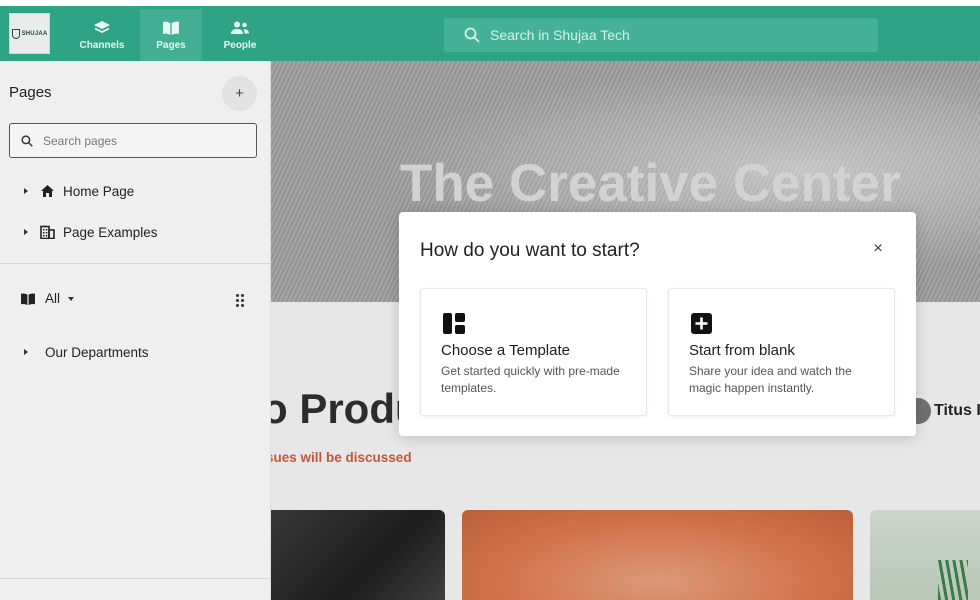  I want to click on nav-channels-label: Channels, so click(102, 45).